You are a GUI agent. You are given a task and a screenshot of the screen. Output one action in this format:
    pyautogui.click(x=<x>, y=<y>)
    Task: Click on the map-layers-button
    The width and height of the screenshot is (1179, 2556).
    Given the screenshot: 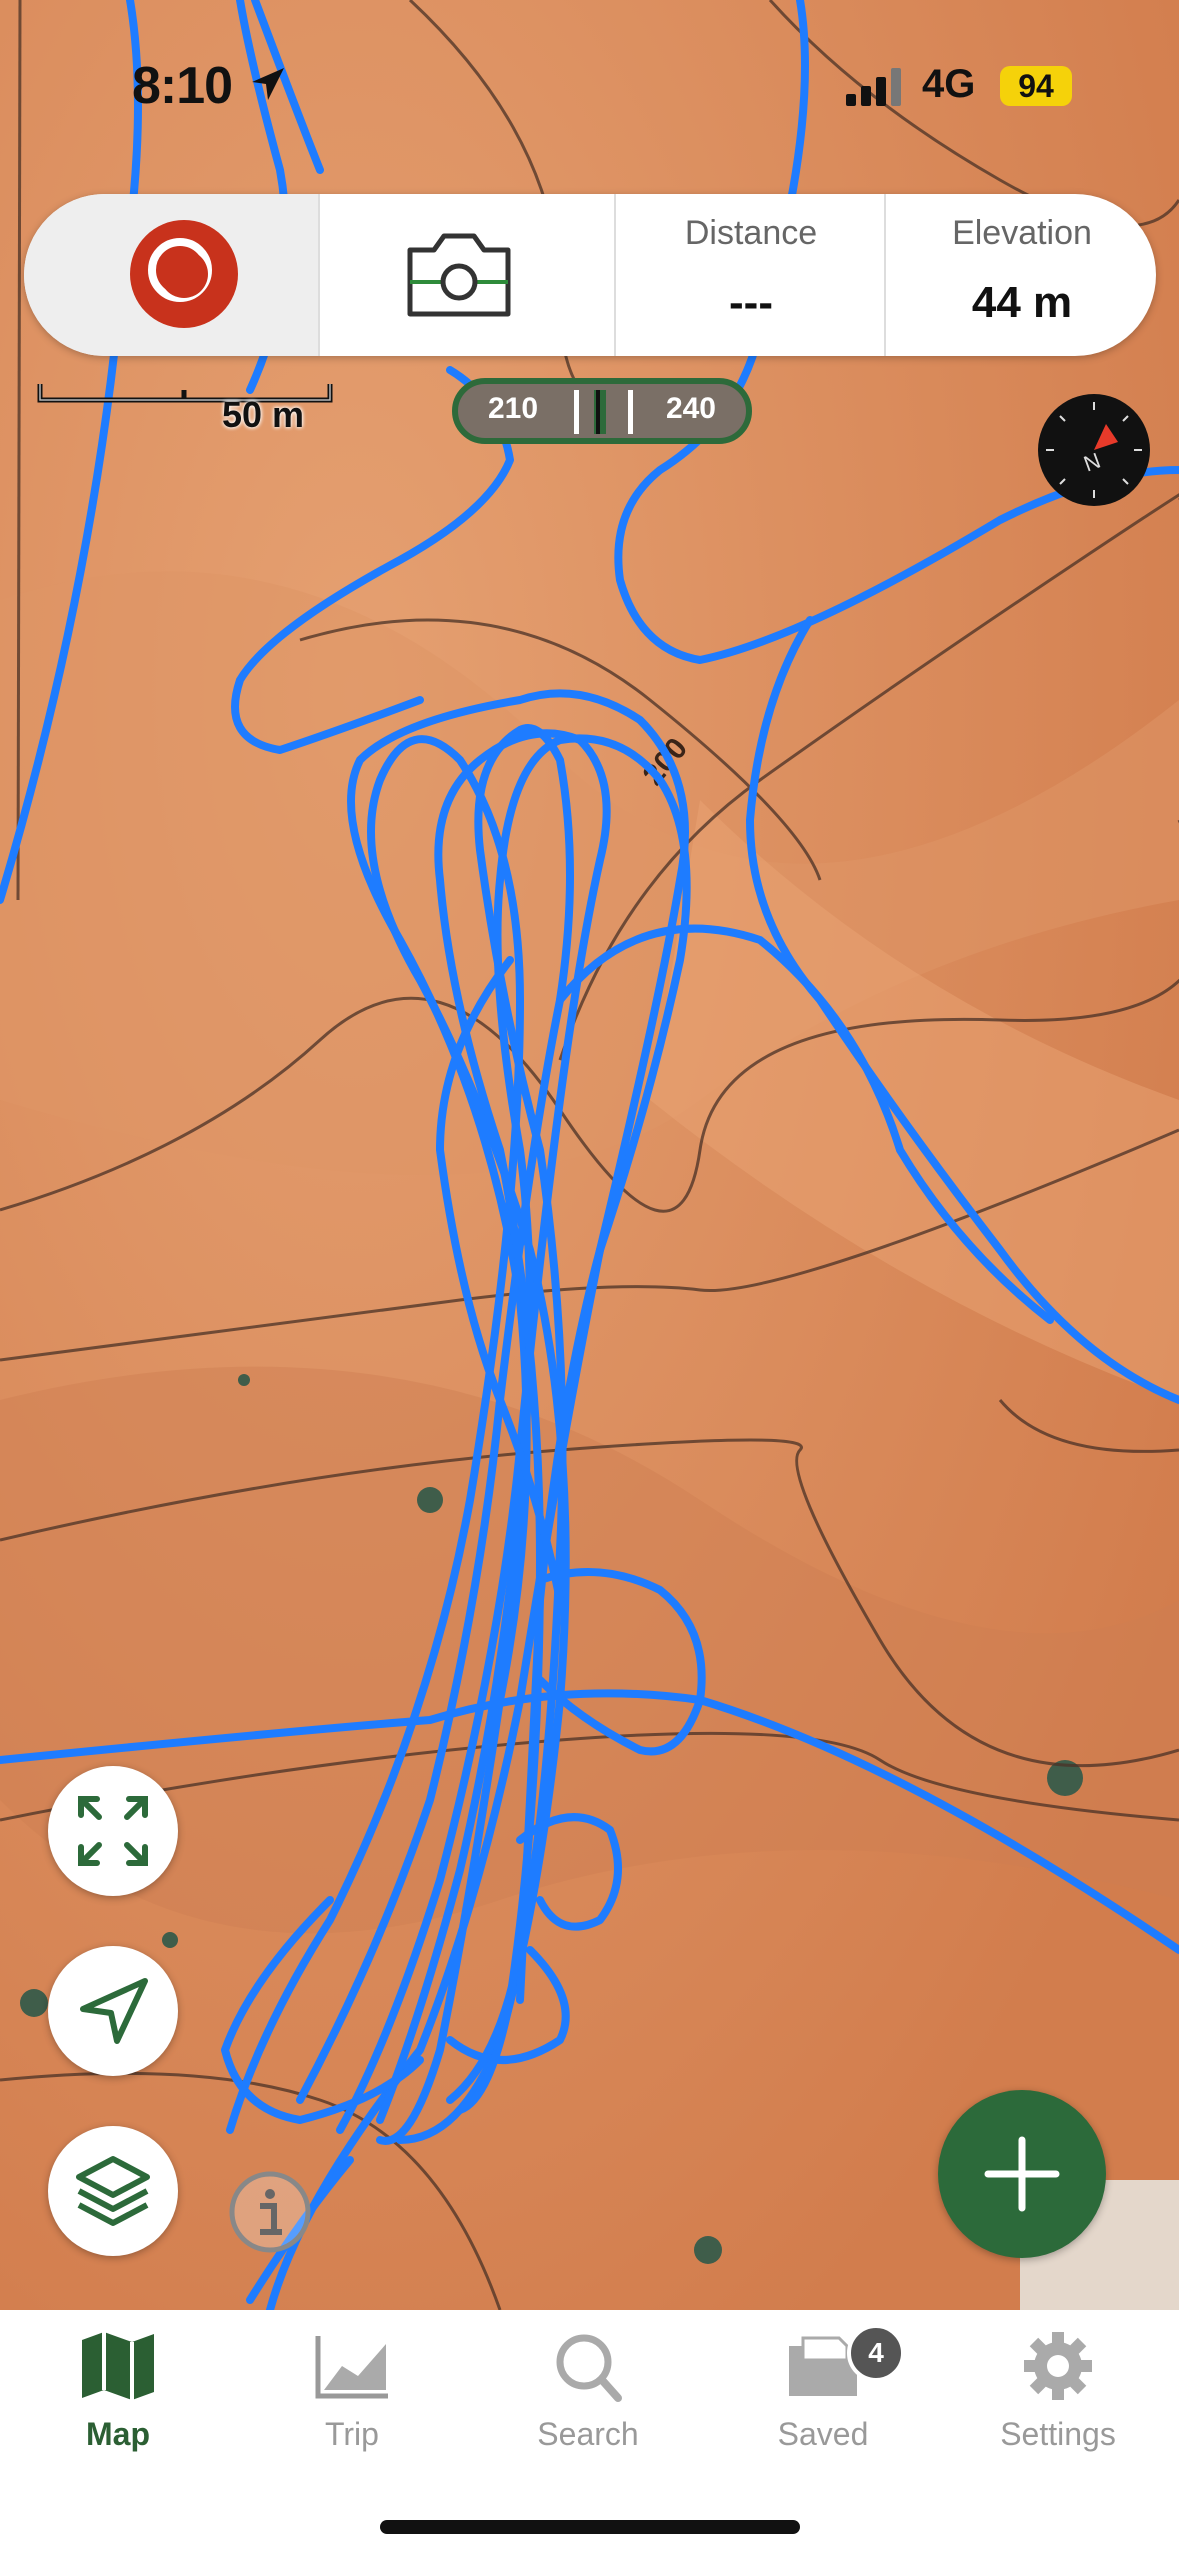 What is the action you would take?
    pyautogui.click(x=113, y=2191)
    